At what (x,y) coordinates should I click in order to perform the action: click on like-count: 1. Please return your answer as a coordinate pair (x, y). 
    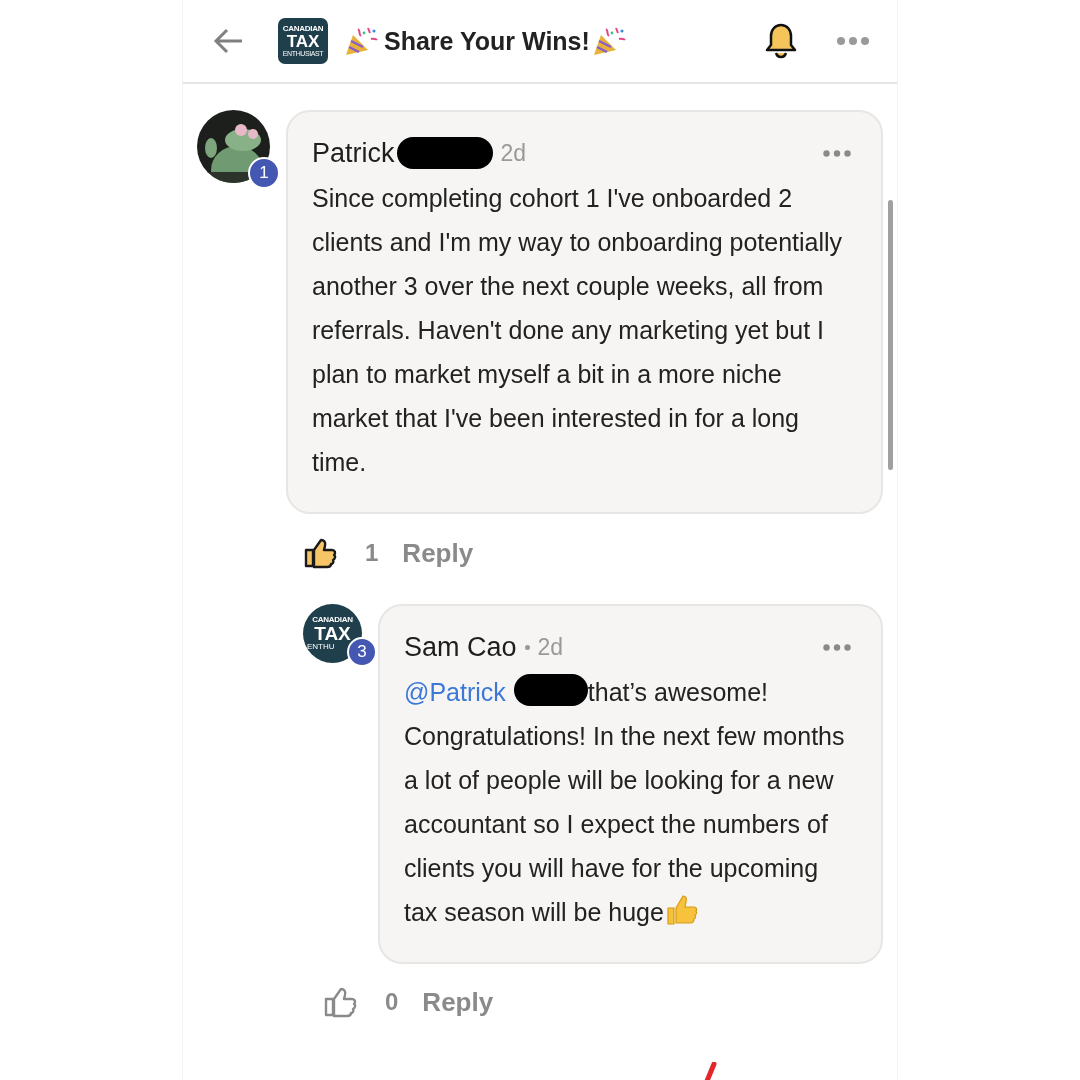
    Looking at the image, I should click on (372, 553).